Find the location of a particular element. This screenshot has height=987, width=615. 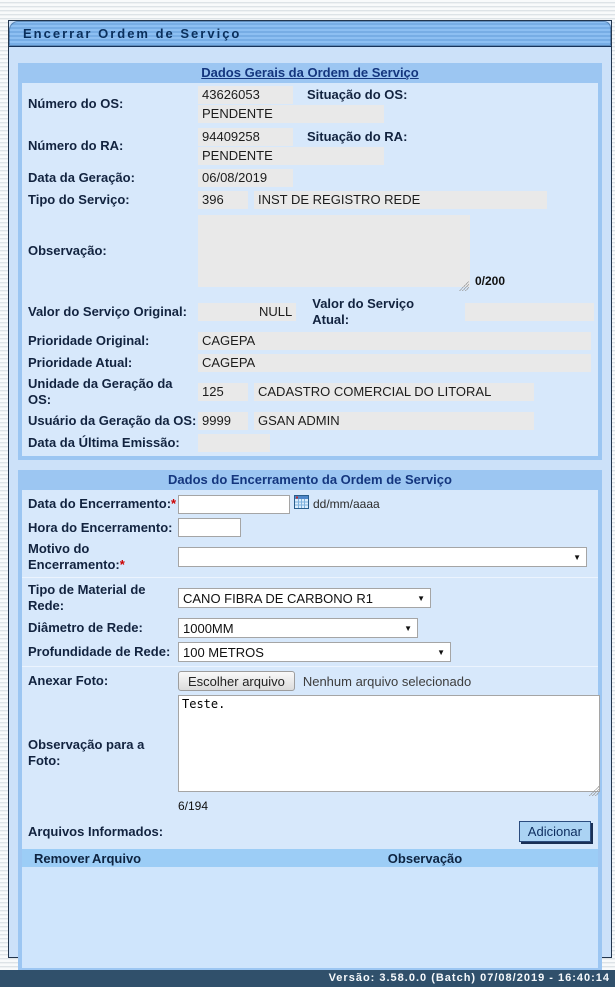

observacao-label: Observação: is located at coordinates (67, 250).